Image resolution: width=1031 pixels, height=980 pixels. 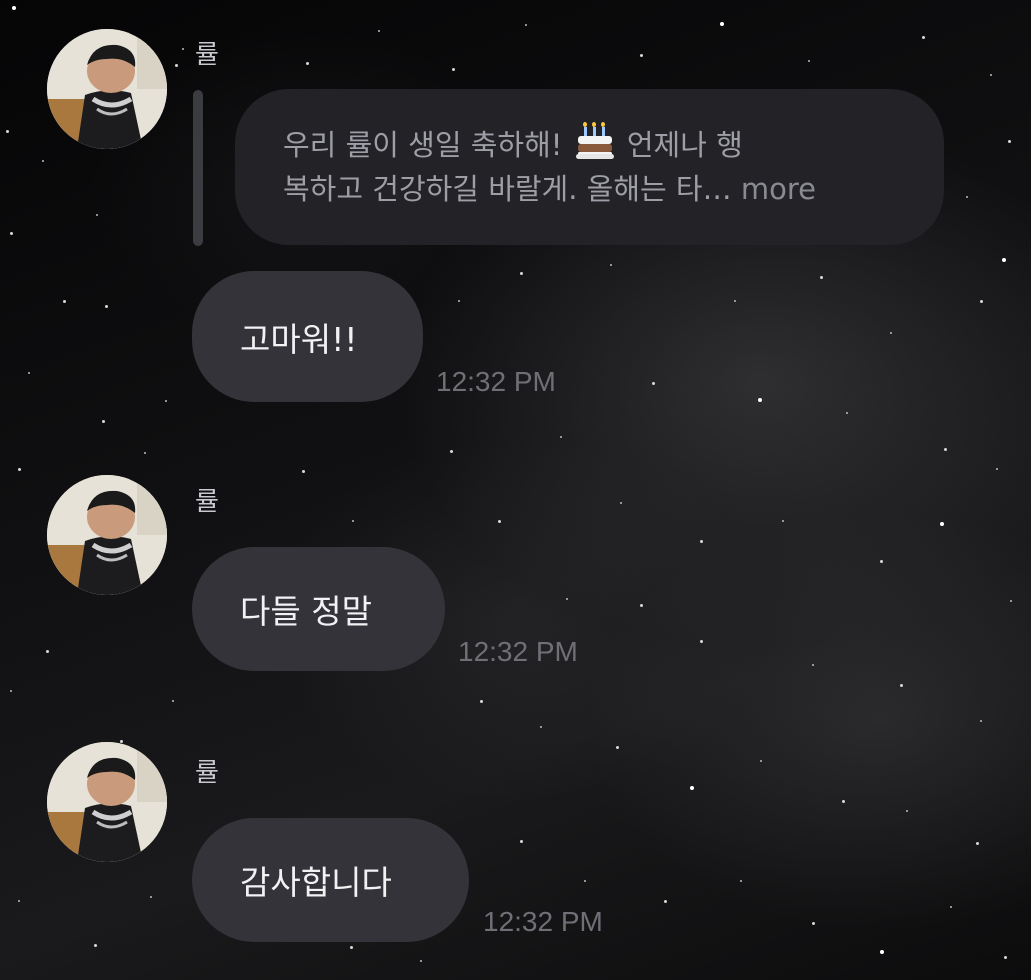 I want to click on reply-quote-bar, so click(x=198, y=168).